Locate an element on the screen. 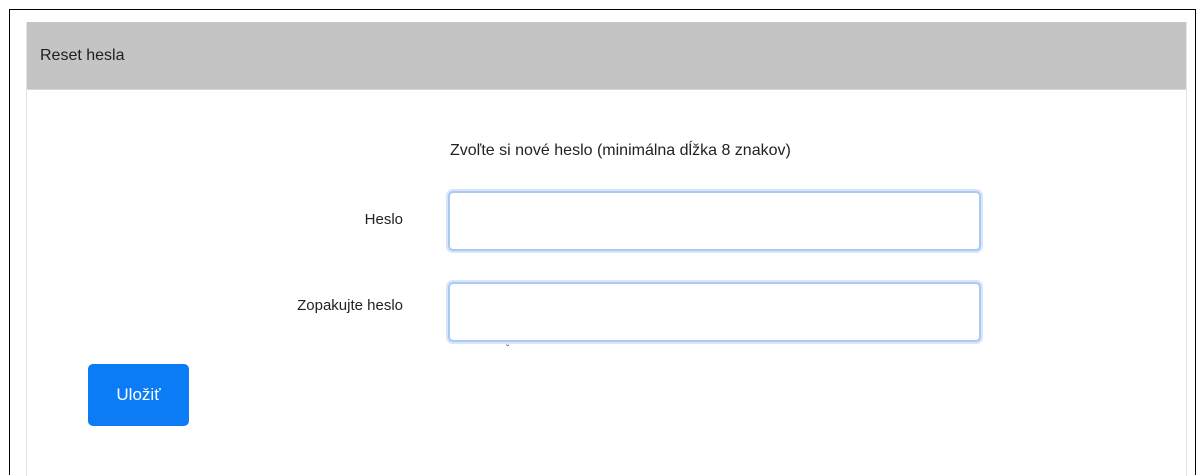 This screenshot has width=1202, height=476. password-label: Heslo is located at coordinates (383, 219).